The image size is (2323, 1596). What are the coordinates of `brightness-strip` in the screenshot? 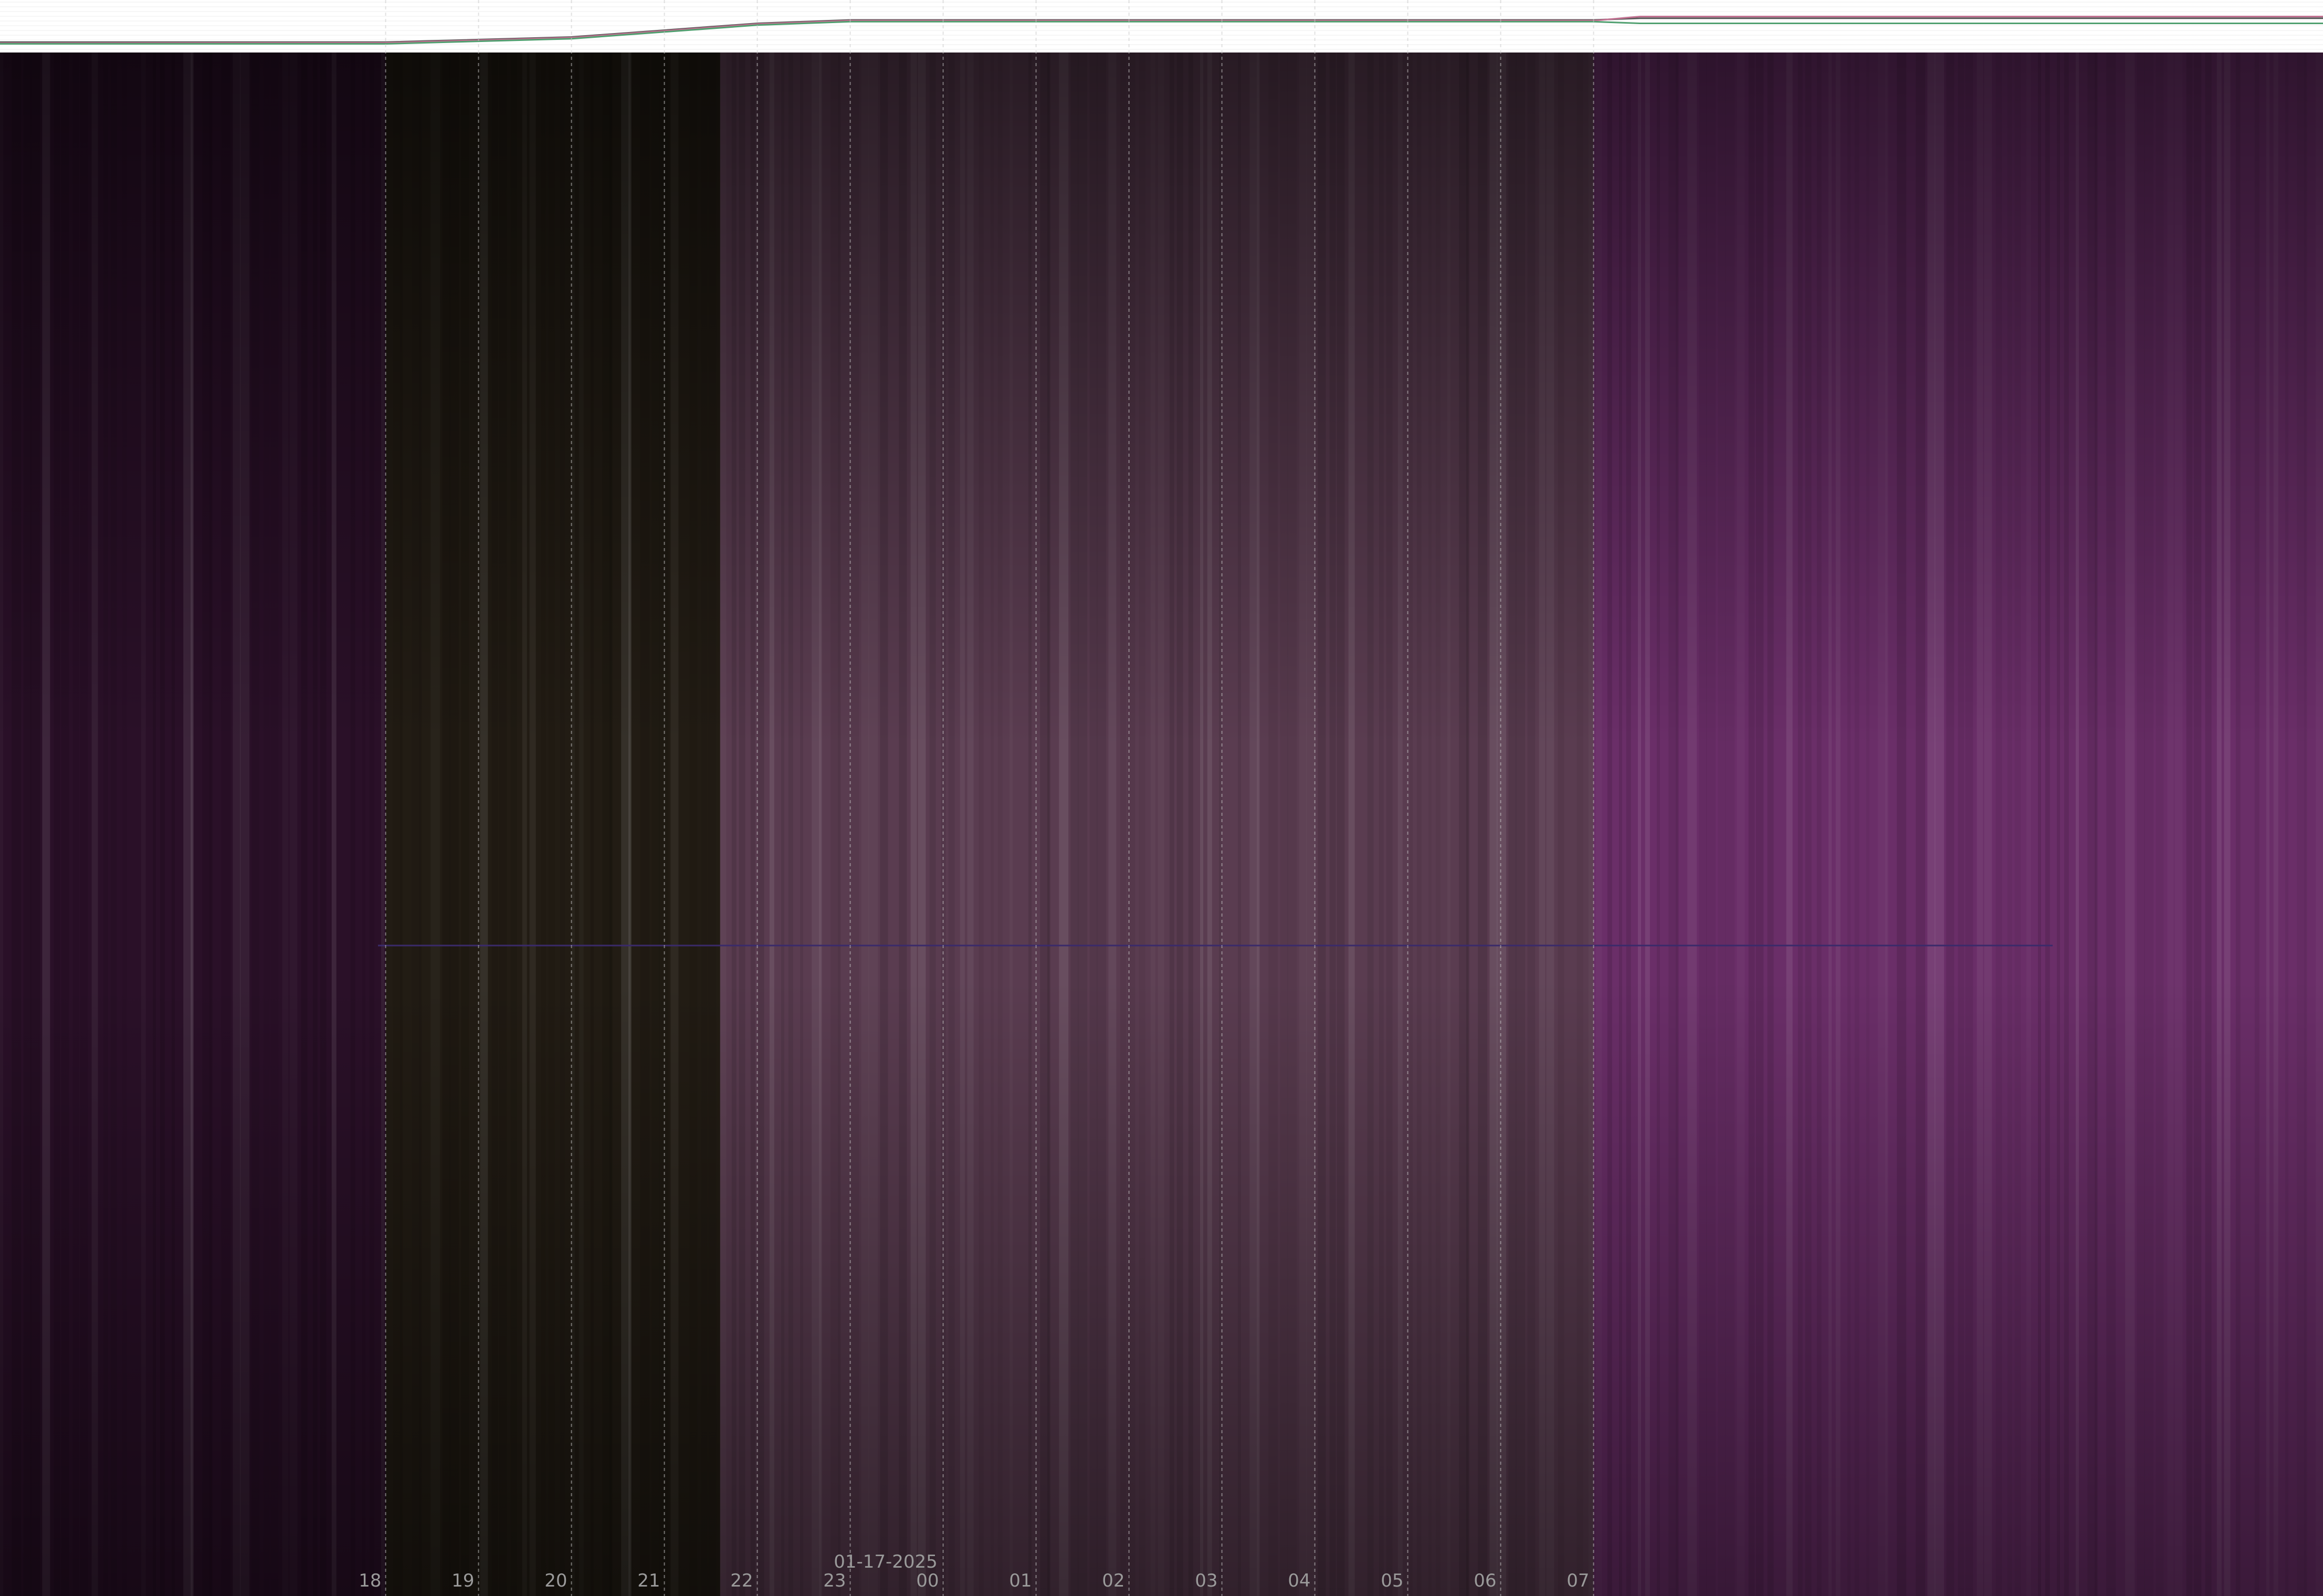 It's located at (1161, 26).